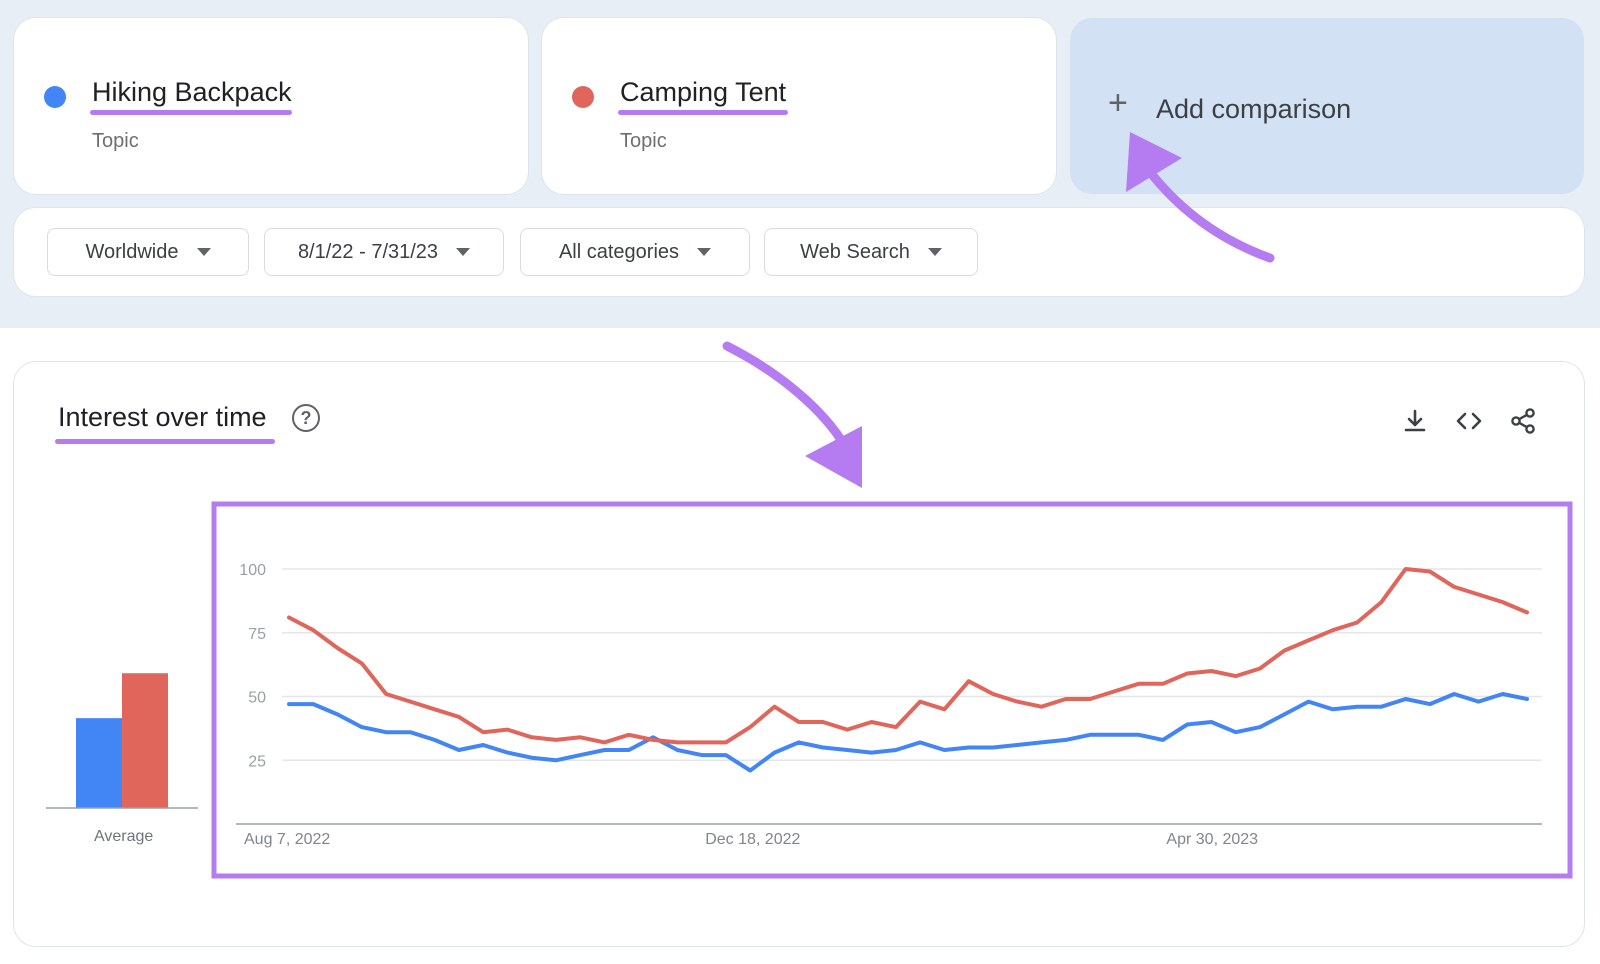 The width and height of the screenshot is (1600, 964). I want to click on title-underline-annotation, so click(165, 441).